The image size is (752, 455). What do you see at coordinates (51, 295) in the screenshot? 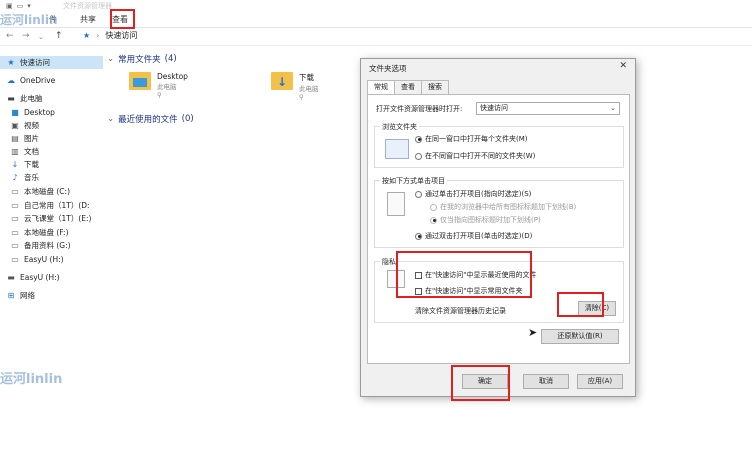
I see `sidebar-item-network: ⊞ 网络` at bounding box center [51, 295].